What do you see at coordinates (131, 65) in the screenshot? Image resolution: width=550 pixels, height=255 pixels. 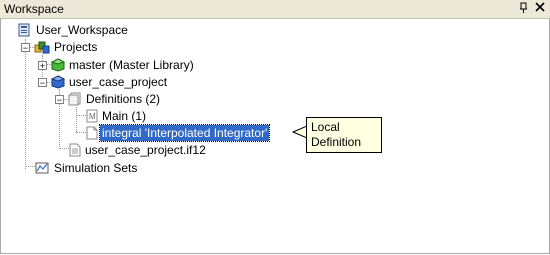 I see `tree-item-label: master (Master Library)` at bounding box center [131, 65].